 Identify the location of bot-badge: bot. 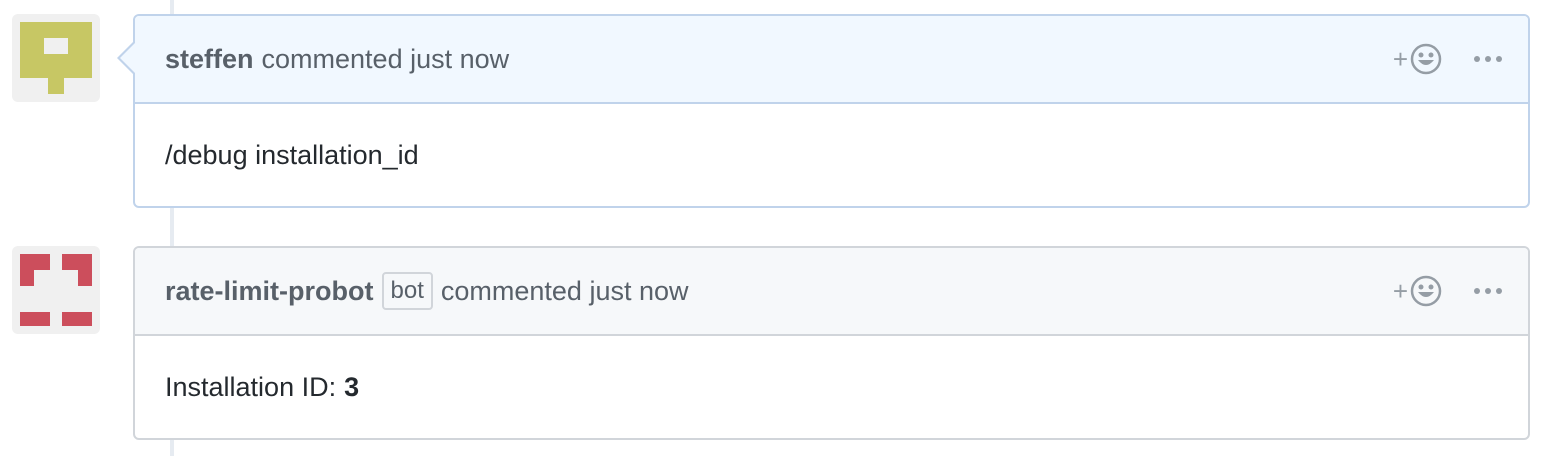
(407, 291).